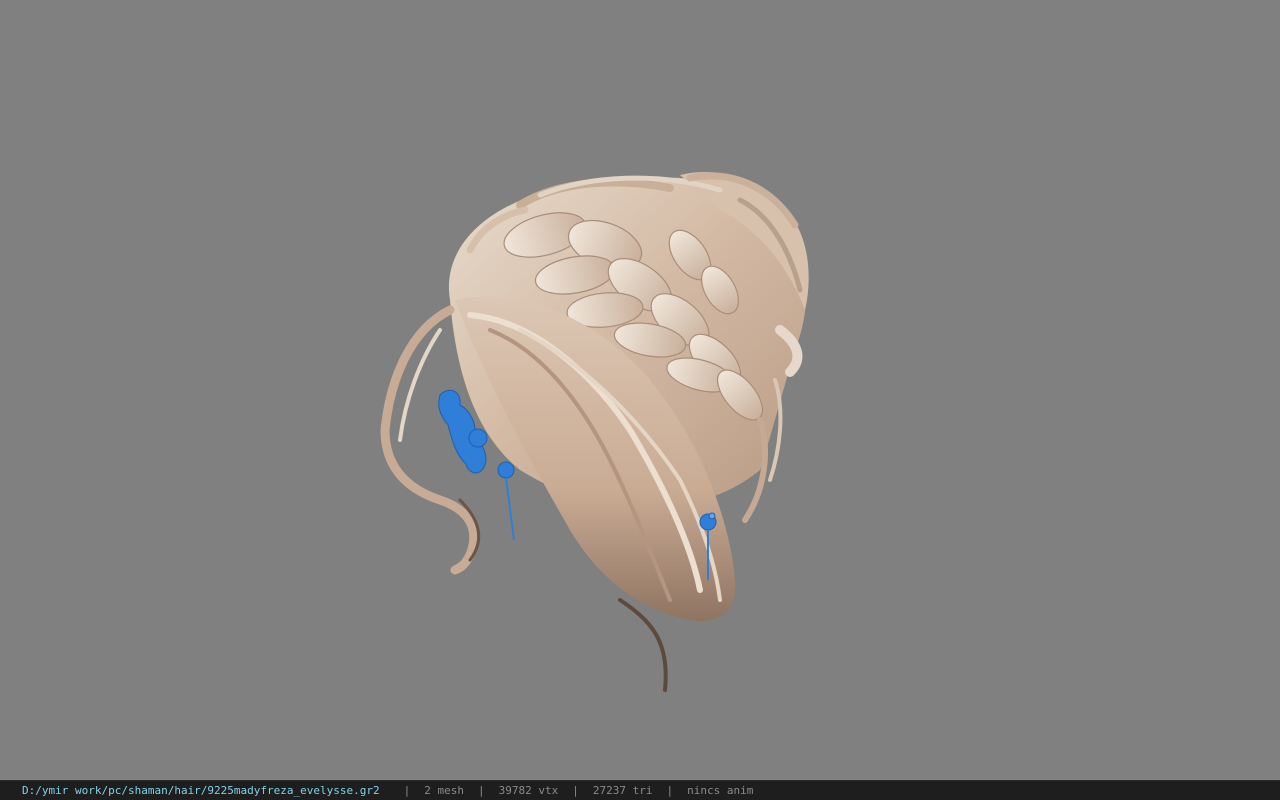 This screenshot has height=800, width=1280. Describe the element at coordinates (528, 790) in the screenshot. I see `vertex-count: 39782 vtx` at that location.